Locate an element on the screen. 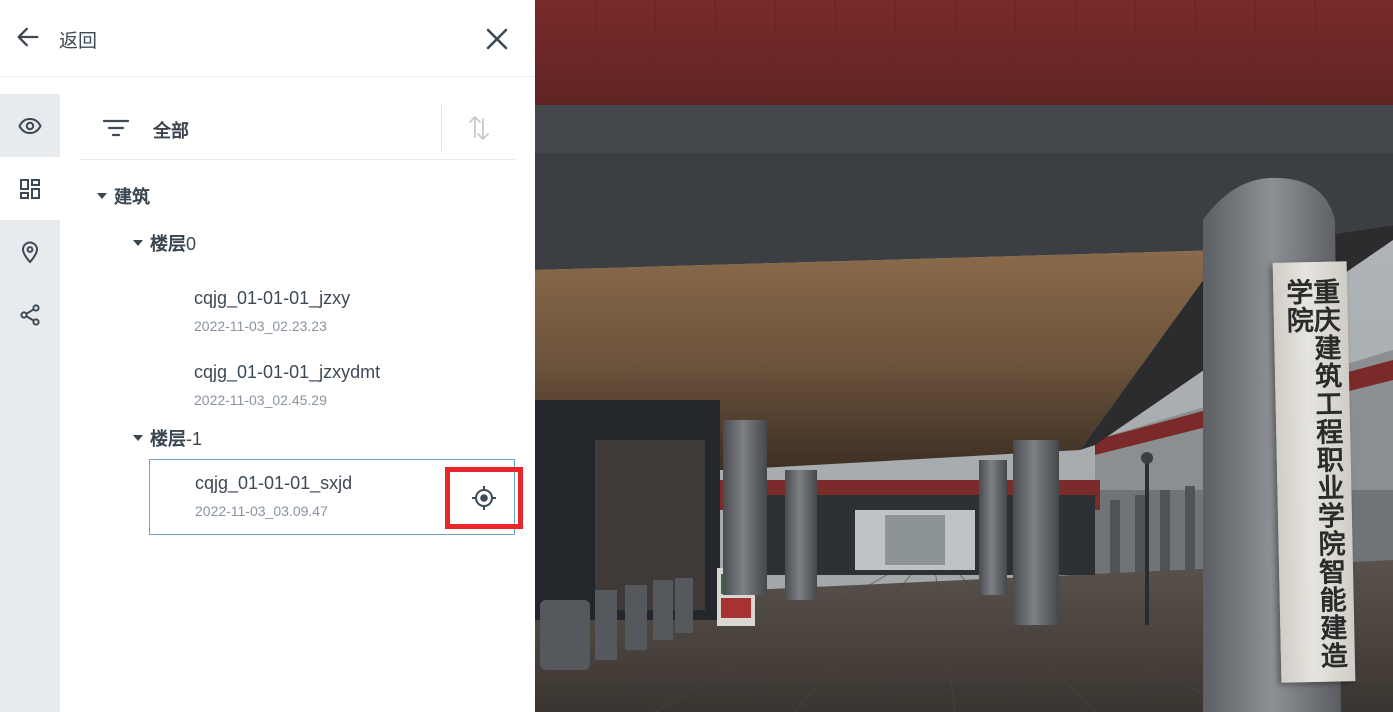 The width and height of the screenshot is (1393, 712). close-button is located at coordinates (497, 39).